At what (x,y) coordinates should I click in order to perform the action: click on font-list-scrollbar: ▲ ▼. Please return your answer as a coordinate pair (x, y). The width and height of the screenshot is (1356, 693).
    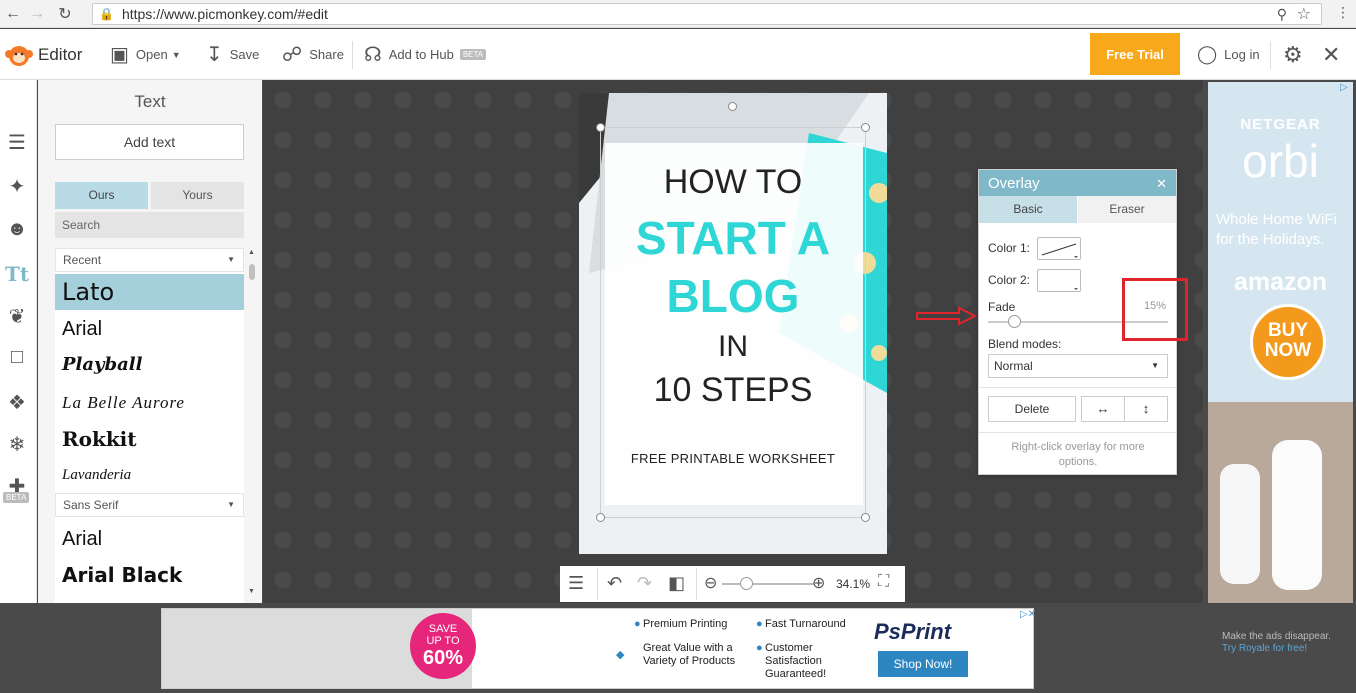
    Looking at the image, I should click on (252, 425).